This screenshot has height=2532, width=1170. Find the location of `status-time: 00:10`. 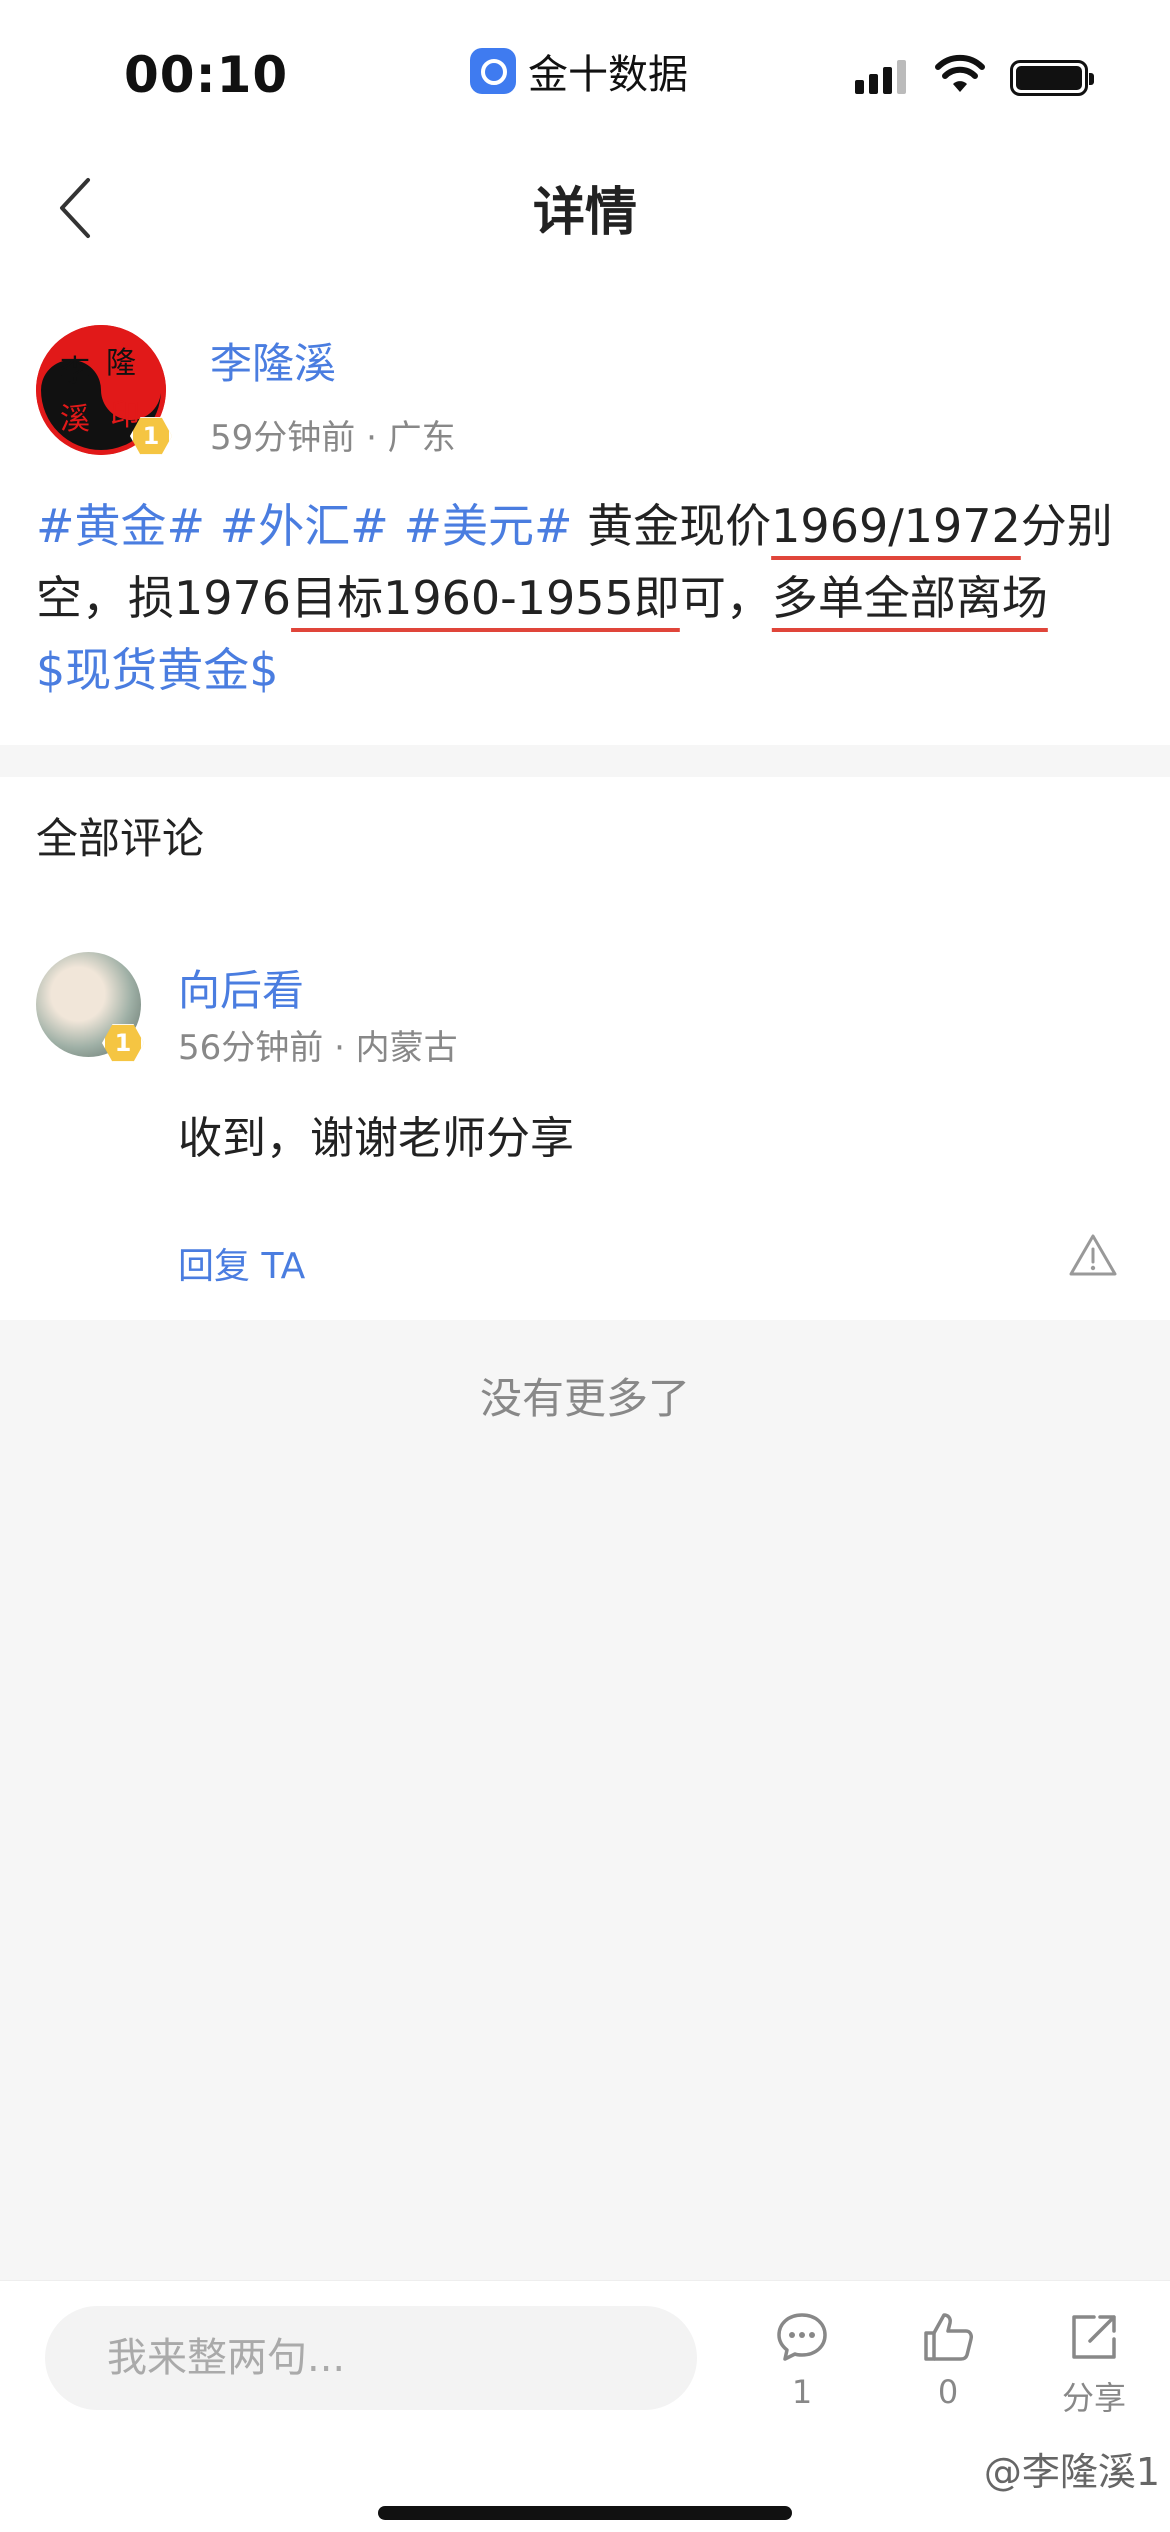

status-time: 00:10 is located at coordinates (206, 75).